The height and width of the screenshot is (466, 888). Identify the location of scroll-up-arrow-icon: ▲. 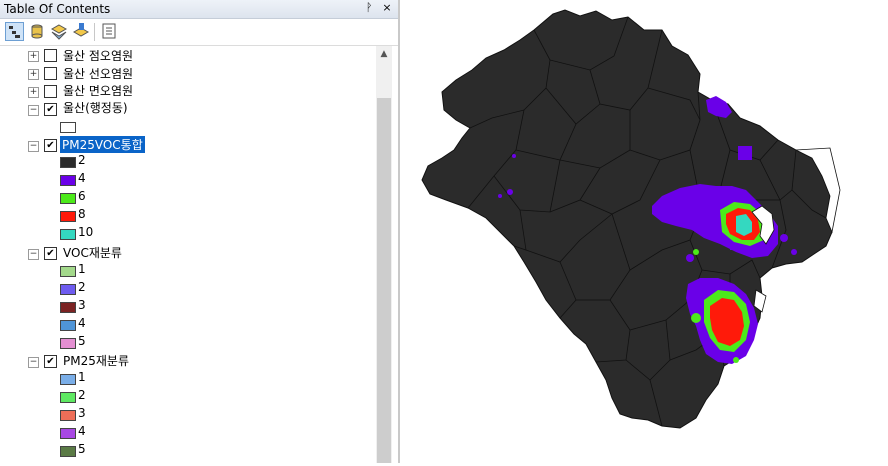
(384, 54).